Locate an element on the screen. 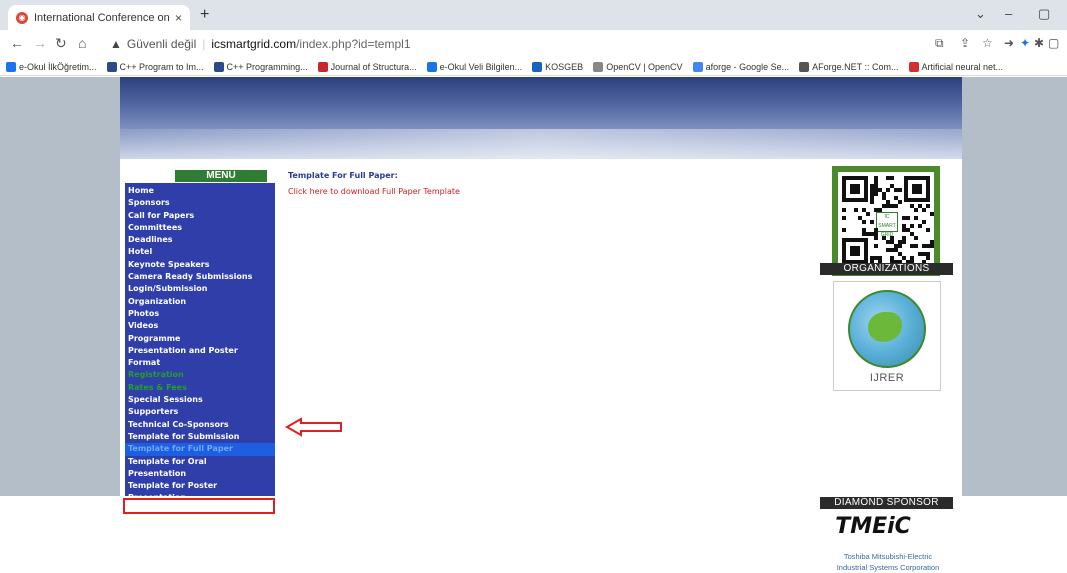 Image resolution: width=1067 pixels, height=573 pixels. menu-item: Photos is located at coordinates (200, 314).